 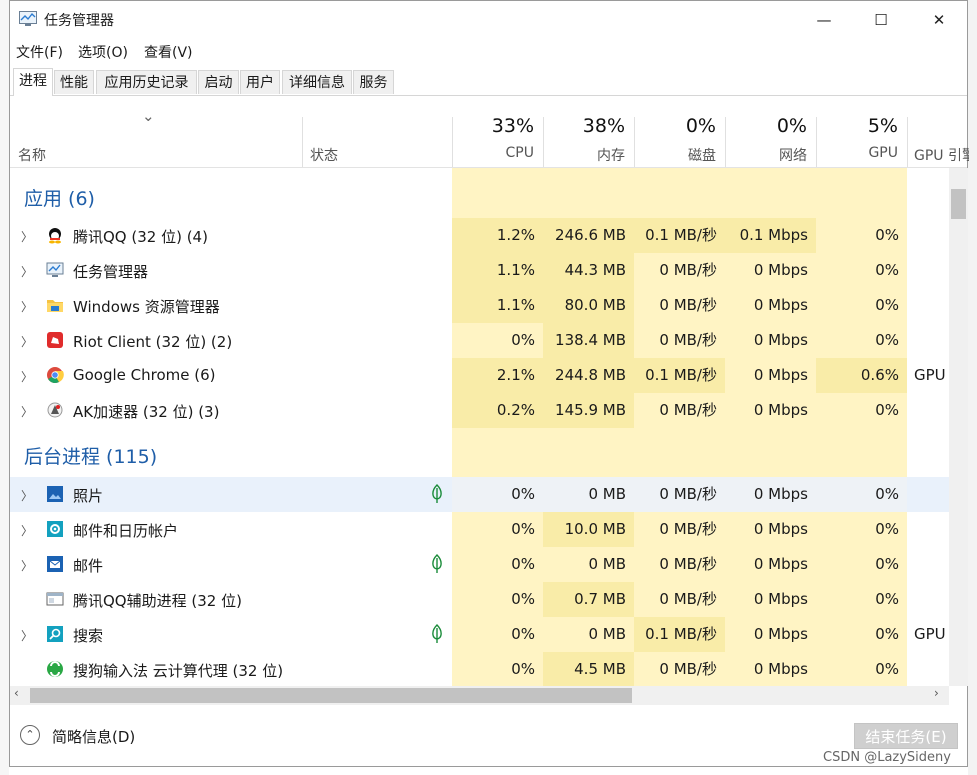 What do you see at coordinates (824, 20) in the screenshot?
I see `minimize-button: —` at bounding box center [824, 20].